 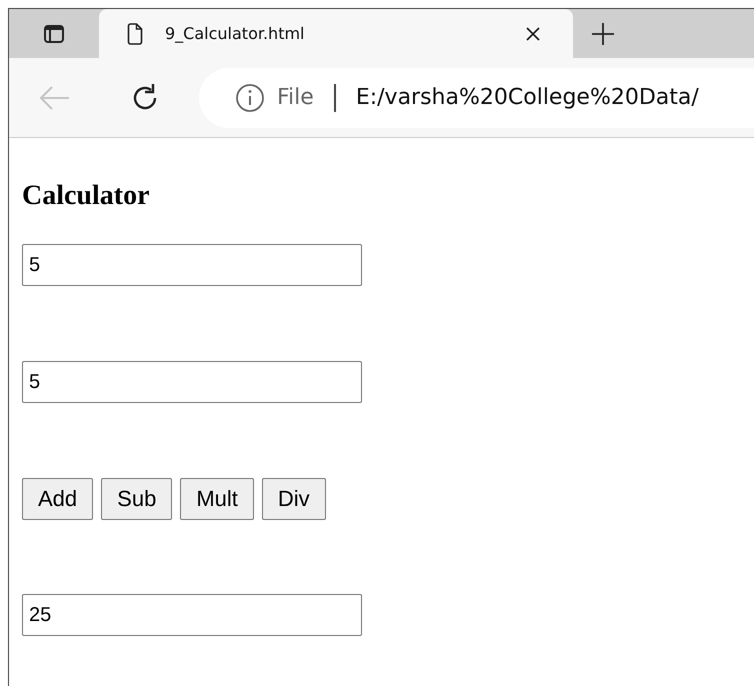 I want to click on operation-button: Div, so click(x=294, y=499).